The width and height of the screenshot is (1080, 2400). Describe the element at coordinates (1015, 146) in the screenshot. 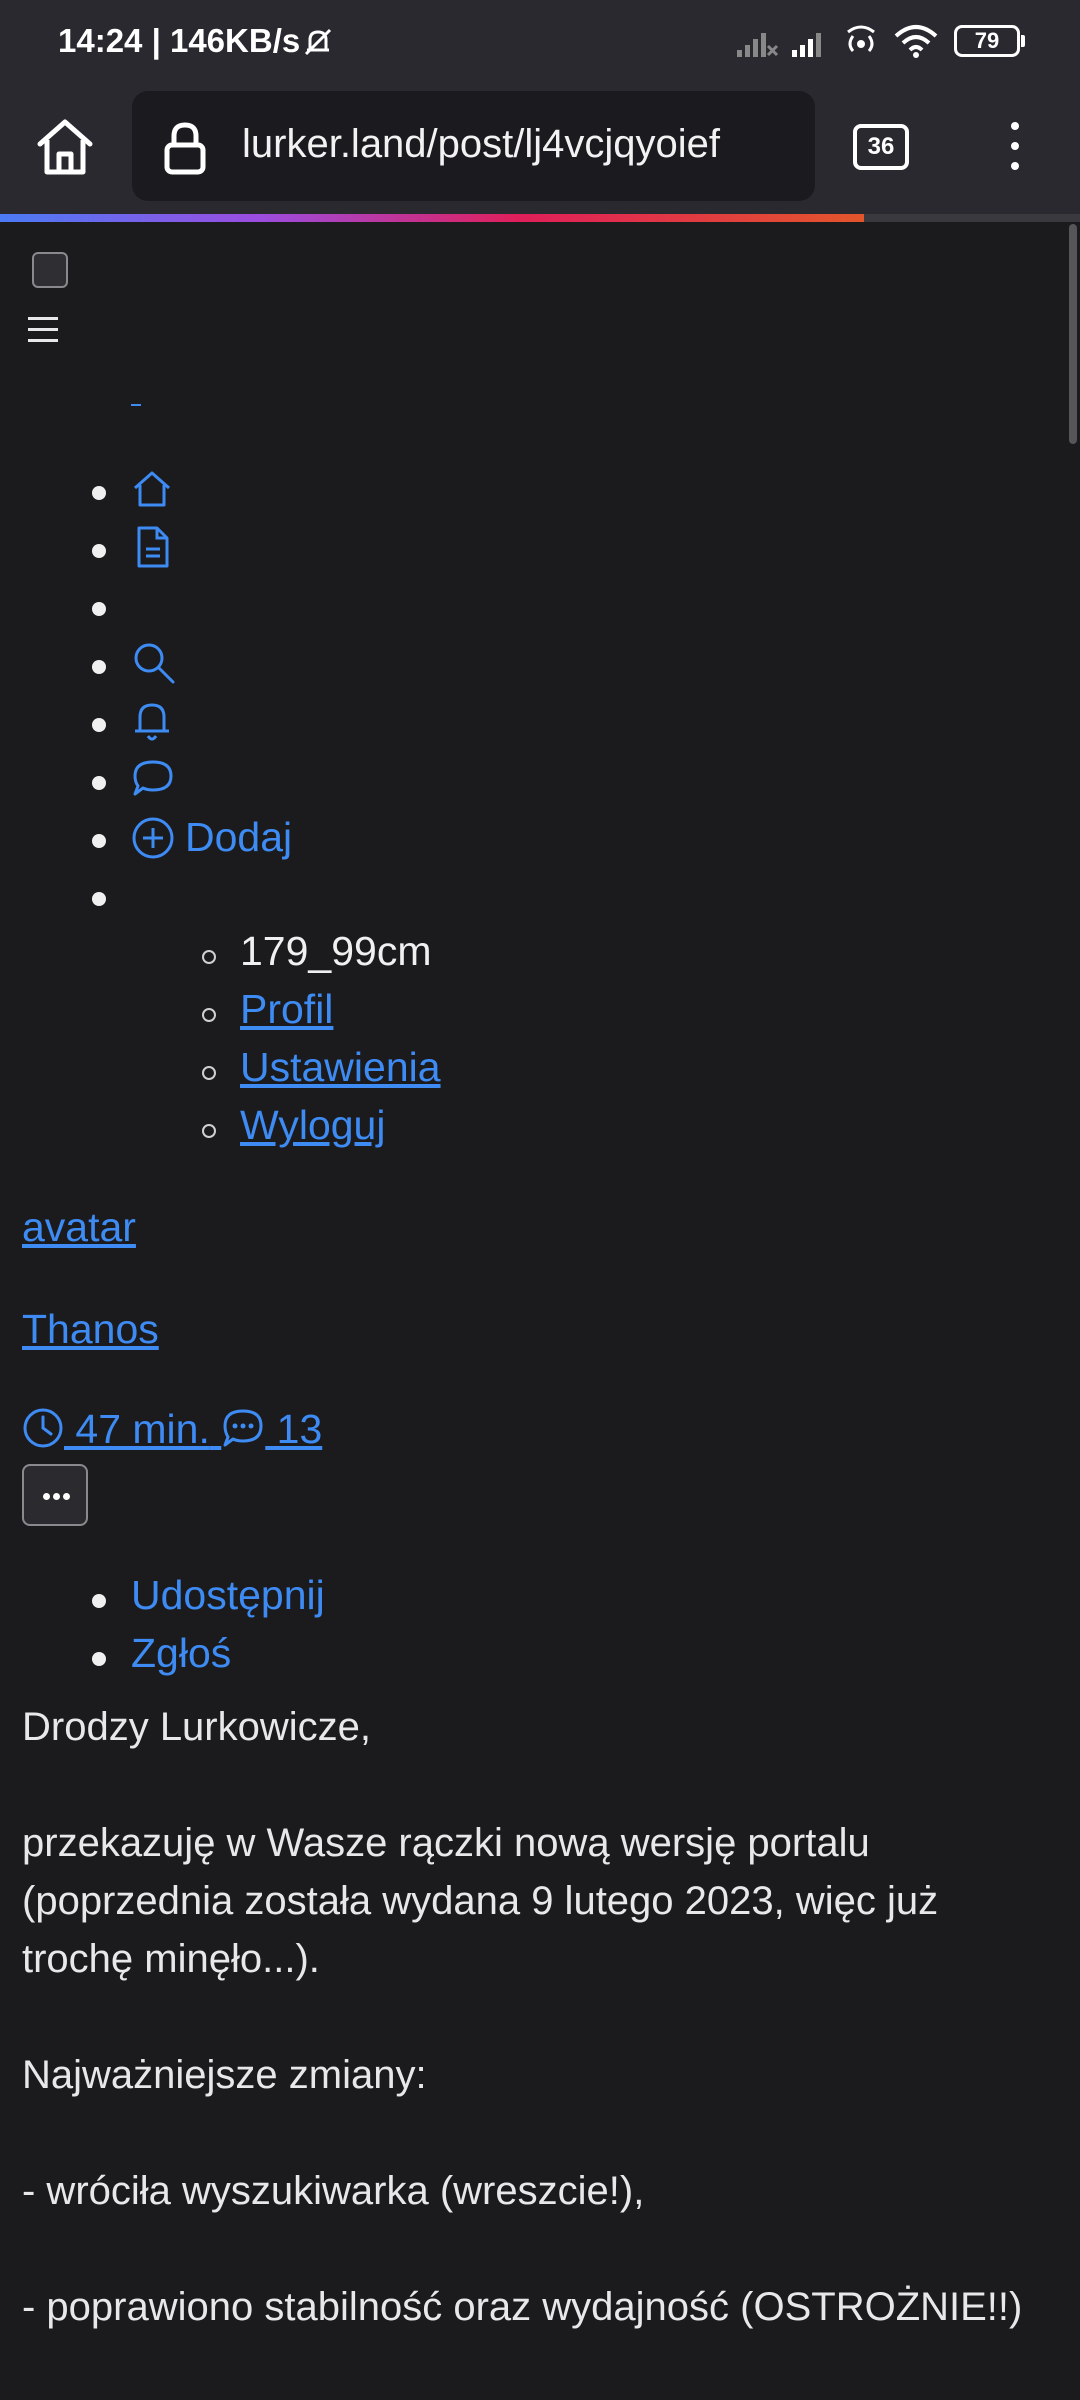

I see `more-menu-icon` at that location.